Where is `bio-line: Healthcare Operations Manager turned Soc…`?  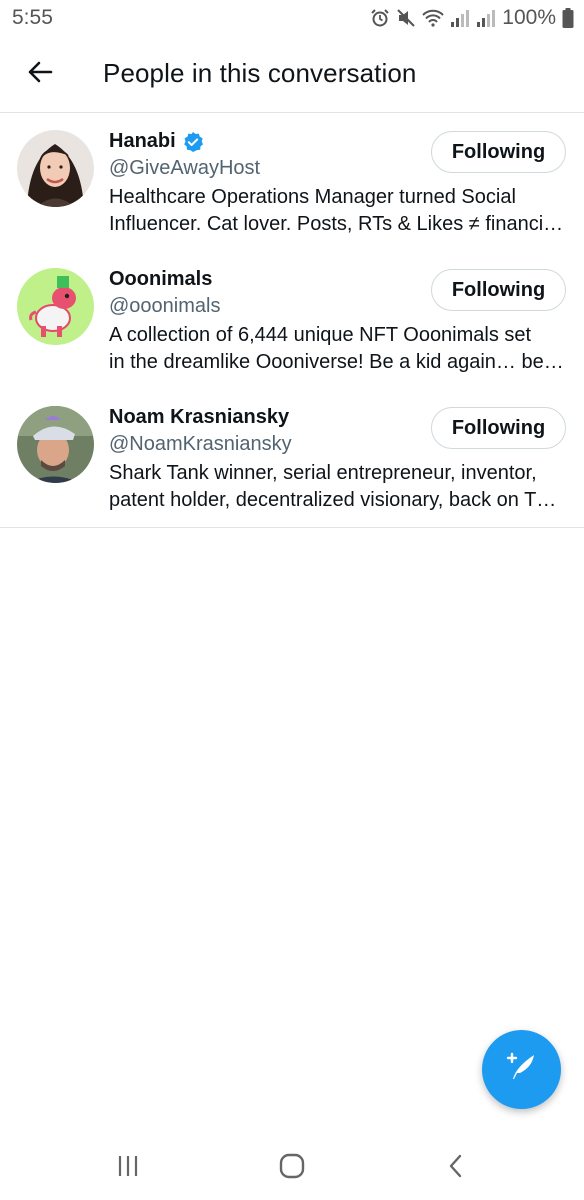 bio-line: Healthcare Operations Manager turned Soc… is located at coordinates (312, 197).